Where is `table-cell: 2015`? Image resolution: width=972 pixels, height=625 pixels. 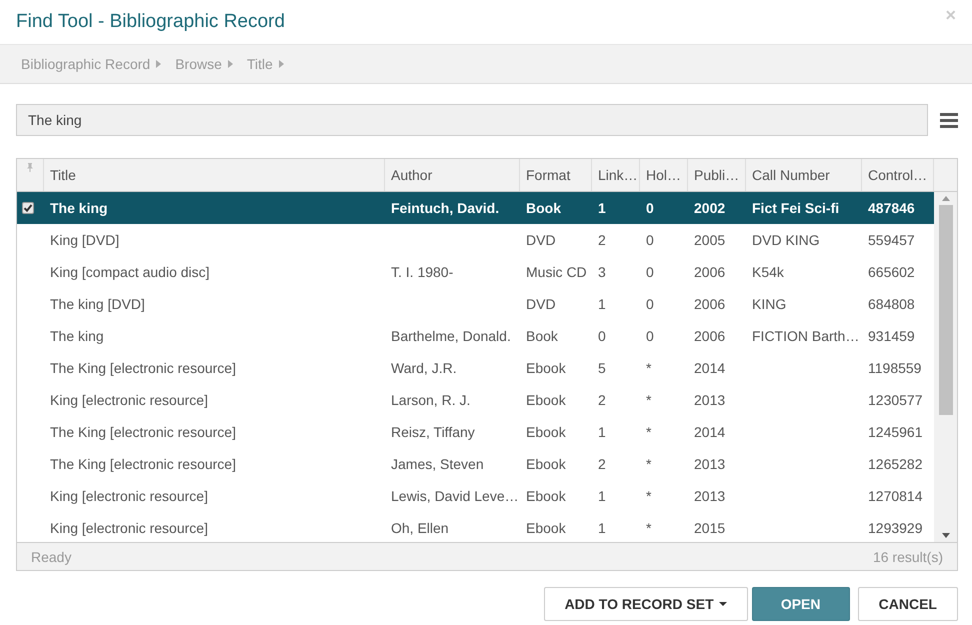
table-cell: 2015 is located at coordinates (710, 528).